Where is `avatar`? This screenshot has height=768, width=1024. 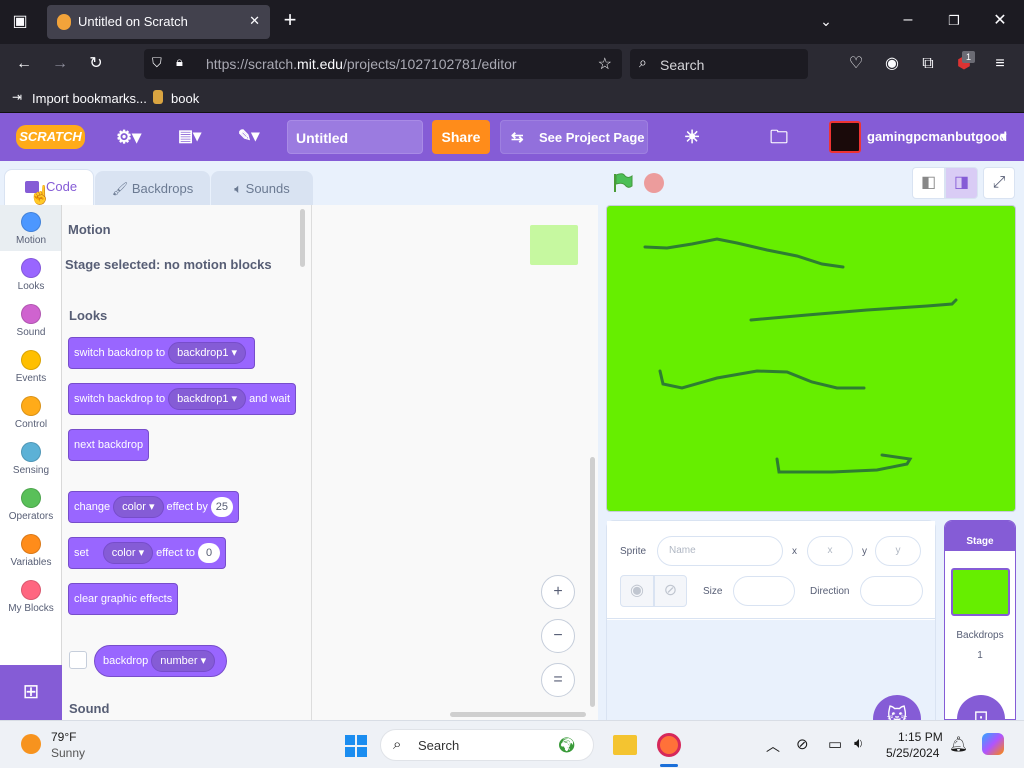
avatar is located at coordinates (845, 137).